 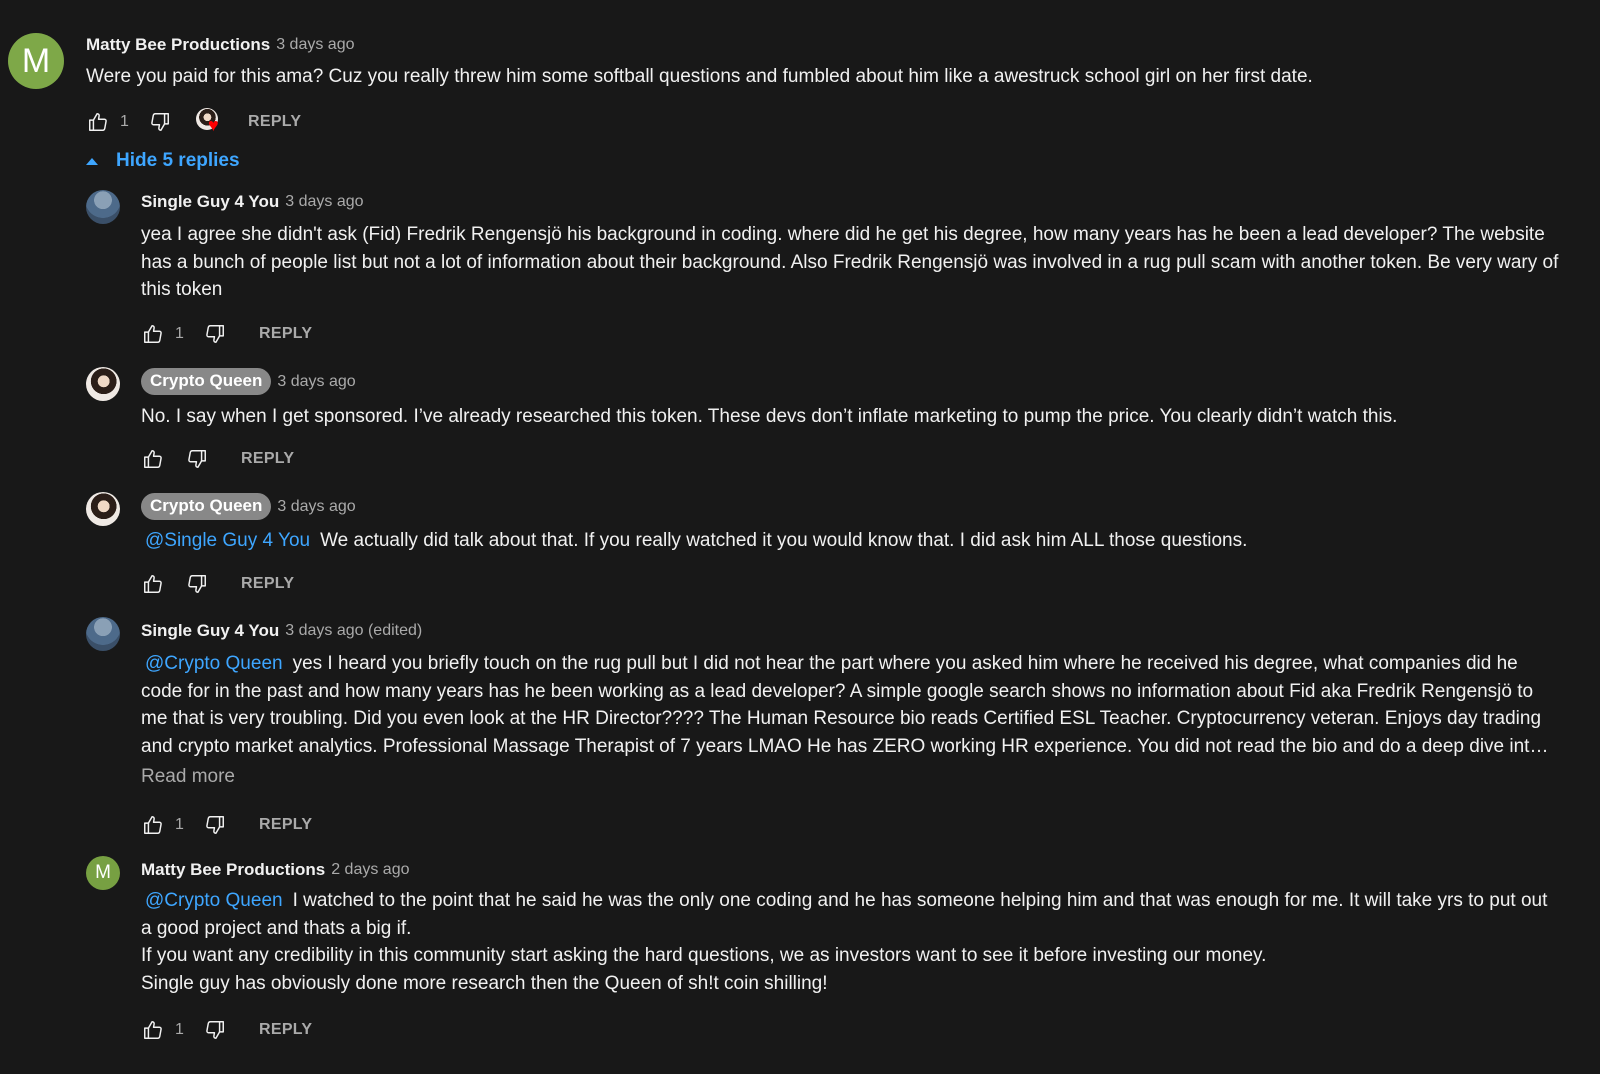 What do you see at coordinates (370, 870) in the screenshot?
I see `comment-time: 2 days ago` at bounding box center [370, 870].